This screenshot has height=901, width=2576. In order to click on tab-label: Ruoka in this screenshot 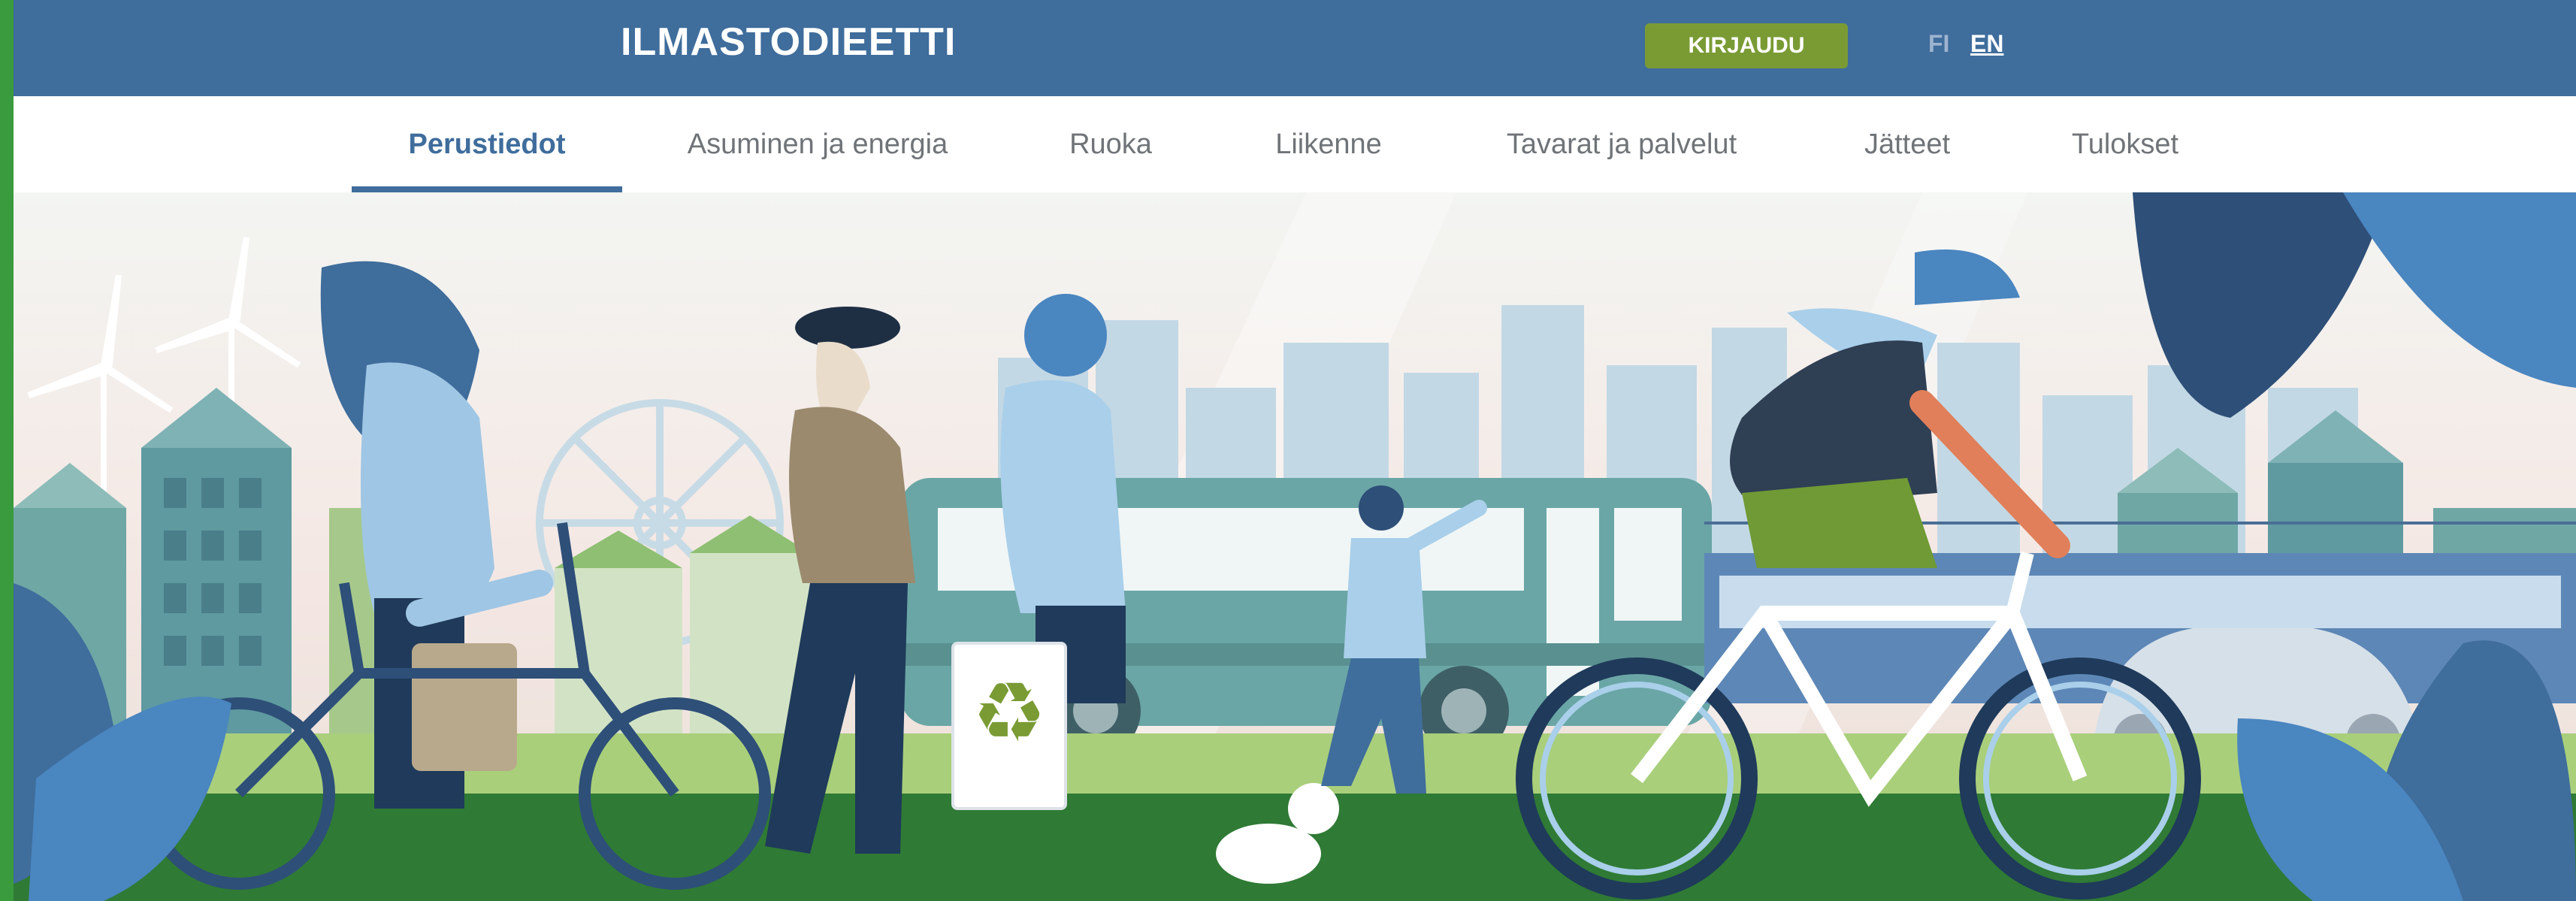, I will do `click(1110, 144)`.